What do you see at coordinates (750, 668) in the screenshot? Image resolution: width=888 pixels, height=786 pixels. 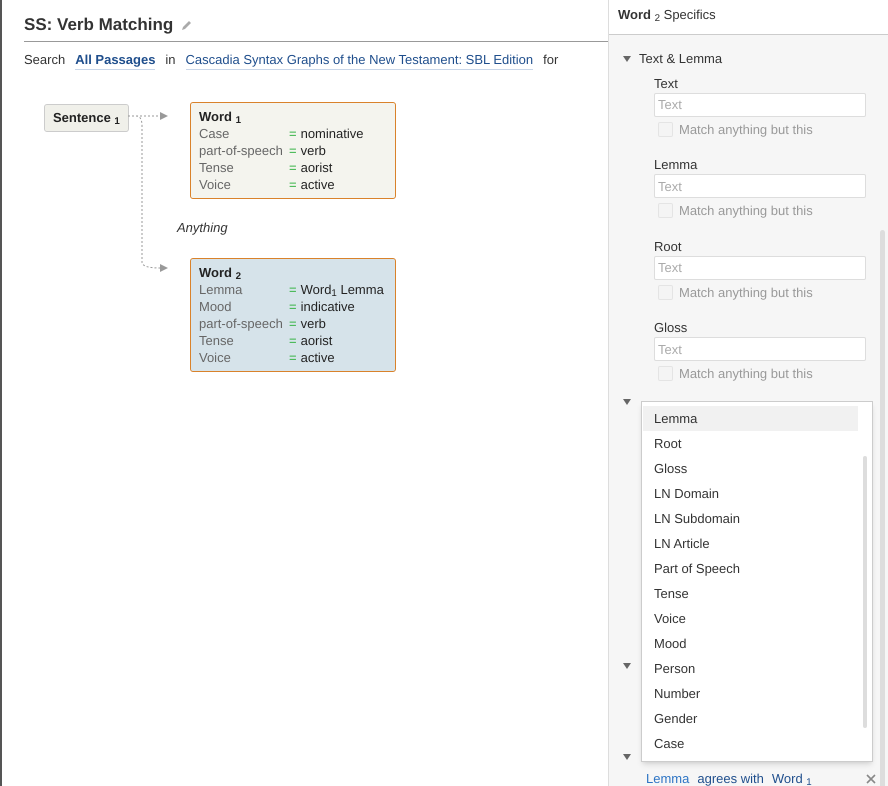 I see `menu-item: Person` at bounding box center [750, 668].